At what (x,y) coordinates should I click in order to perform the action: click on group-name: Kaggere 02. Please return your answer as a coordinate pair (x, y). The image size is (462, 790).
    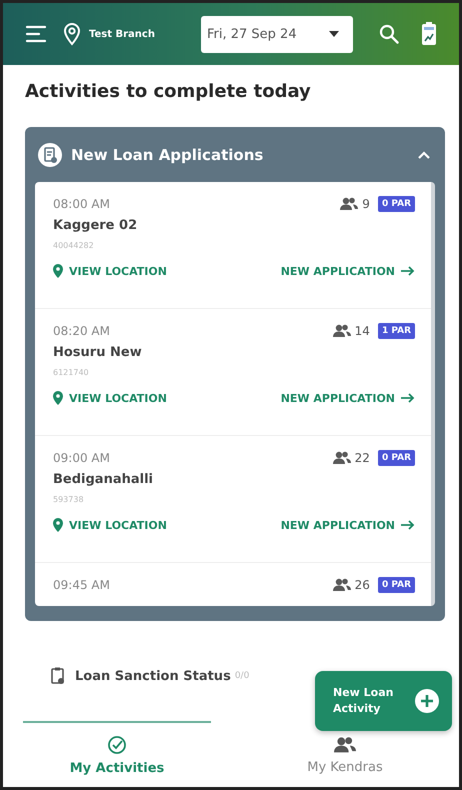
    Looking at the image, I should click on (95, 225).